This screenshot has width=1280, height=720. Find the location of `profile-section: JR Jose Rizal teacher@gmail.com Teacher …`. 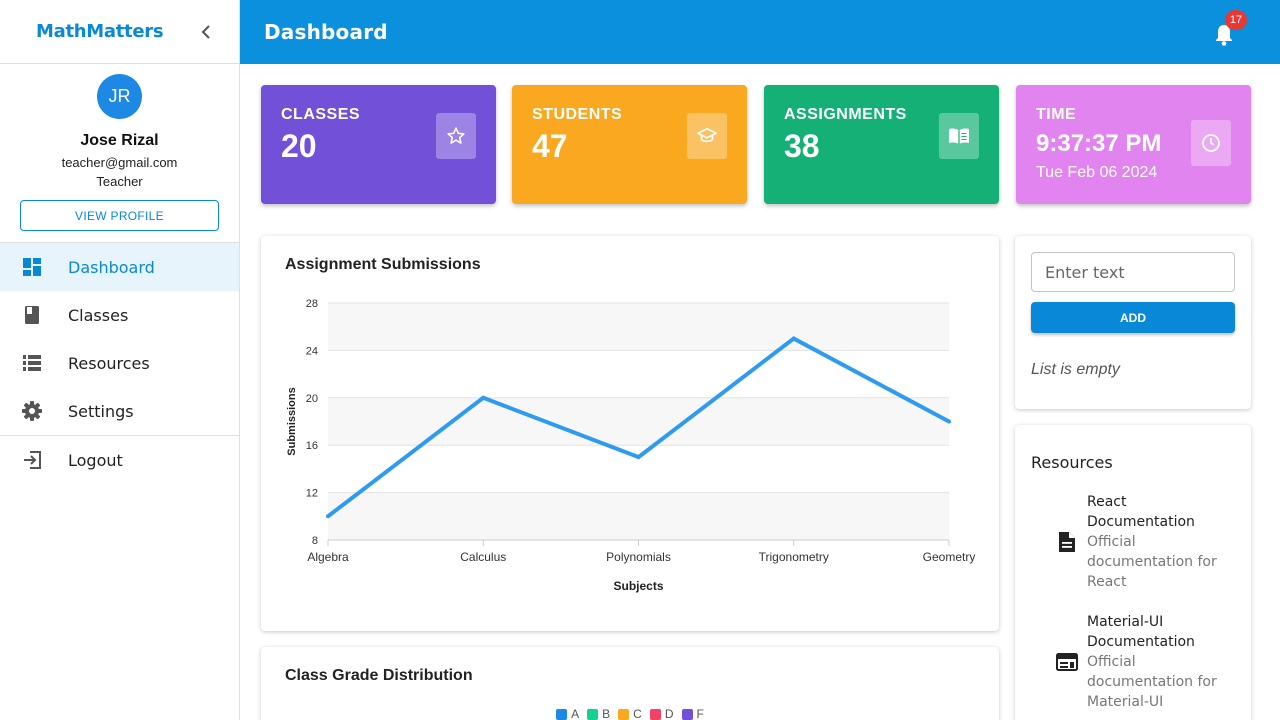

profile-section: JR Jose Rizal teacher@gmail.com Teacher … is located at coordinates (119, 153).